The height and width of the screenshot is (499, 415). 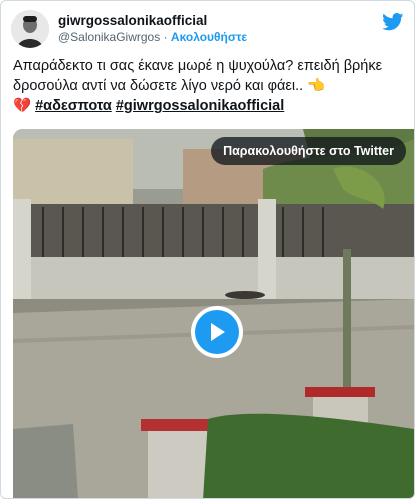 I want to click on pointing-emoji: 👈, so click(x=316, y=86).